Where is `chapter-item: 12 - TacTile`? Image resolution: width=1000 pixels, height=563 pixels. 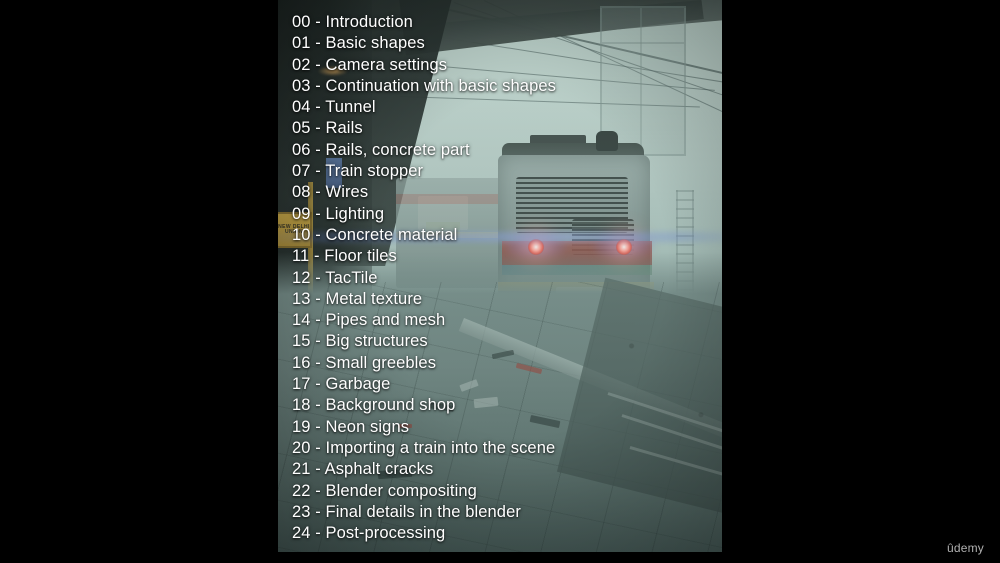 chapter-item: 12 - TacTile is located at coordinates (335, 277).